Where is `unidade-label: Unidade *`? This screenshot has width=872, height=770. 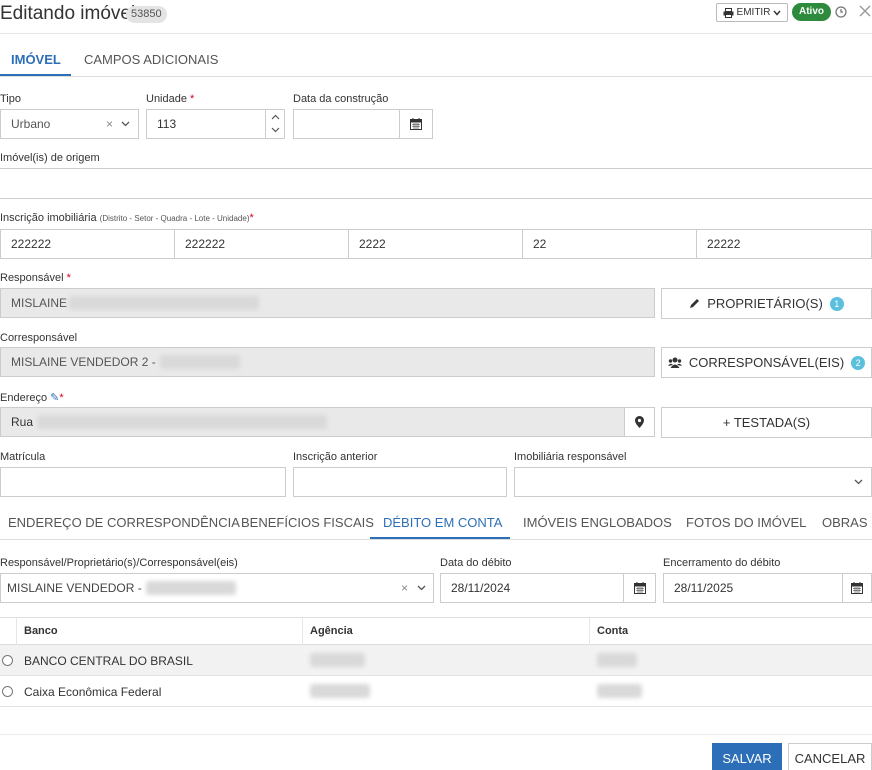 unidade-label: Unidade * is located at coordinates (170, 99).